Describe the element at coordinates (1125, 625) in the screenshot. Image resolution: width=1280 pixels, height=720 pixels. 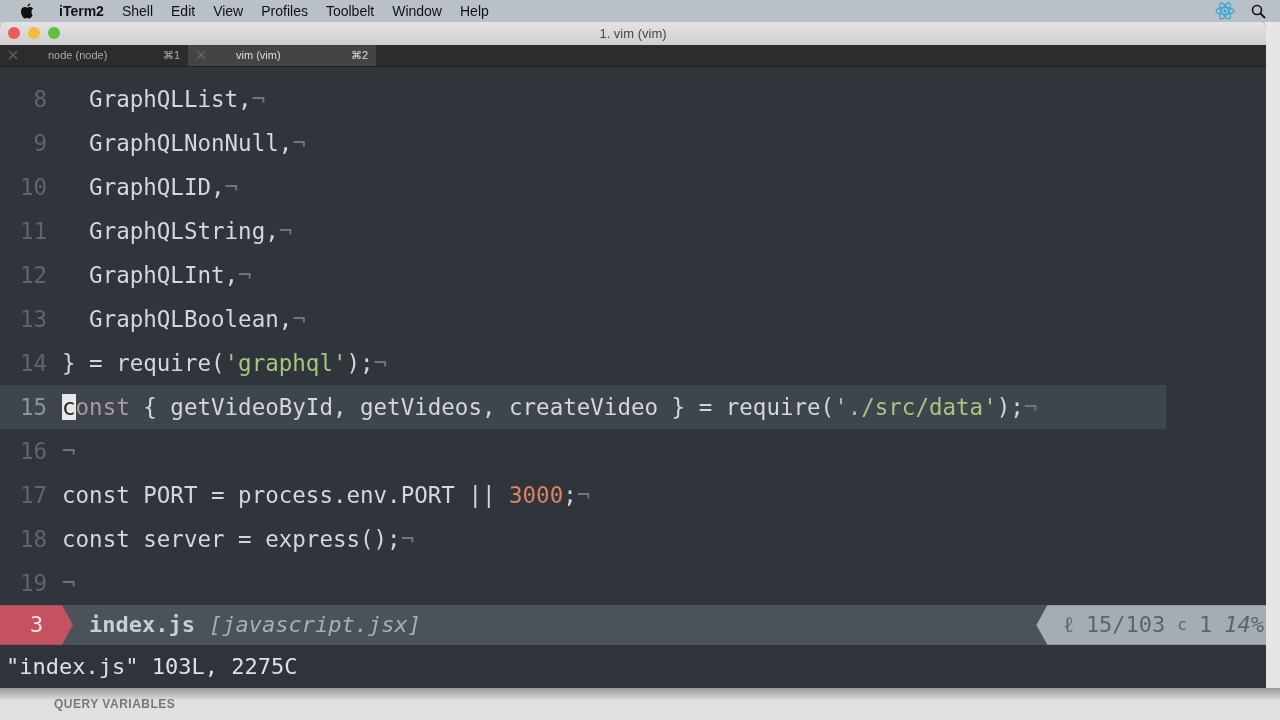
I see `line-position: 15/103` at that location.